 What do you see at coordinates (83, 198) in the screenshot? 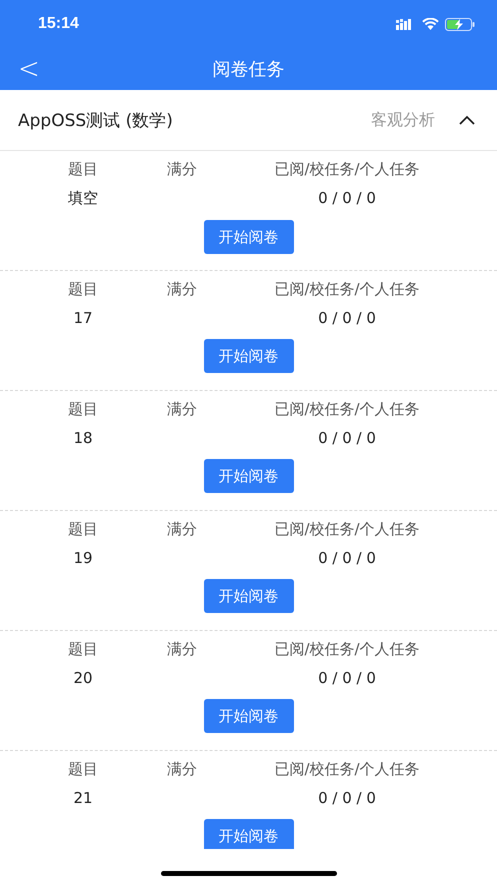
I see `question-name: 填空` at bounding box center [83, 198].